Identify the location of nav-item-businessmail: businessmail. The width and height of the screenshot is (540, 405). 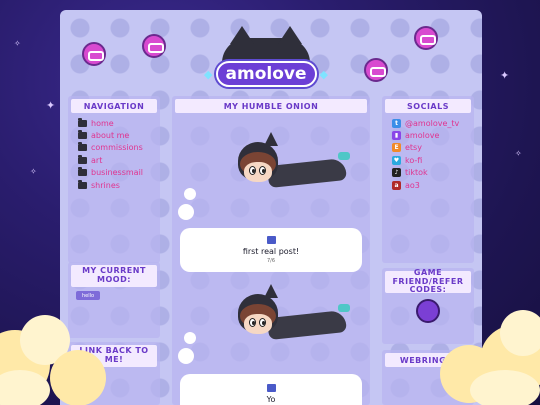
(114, 173).